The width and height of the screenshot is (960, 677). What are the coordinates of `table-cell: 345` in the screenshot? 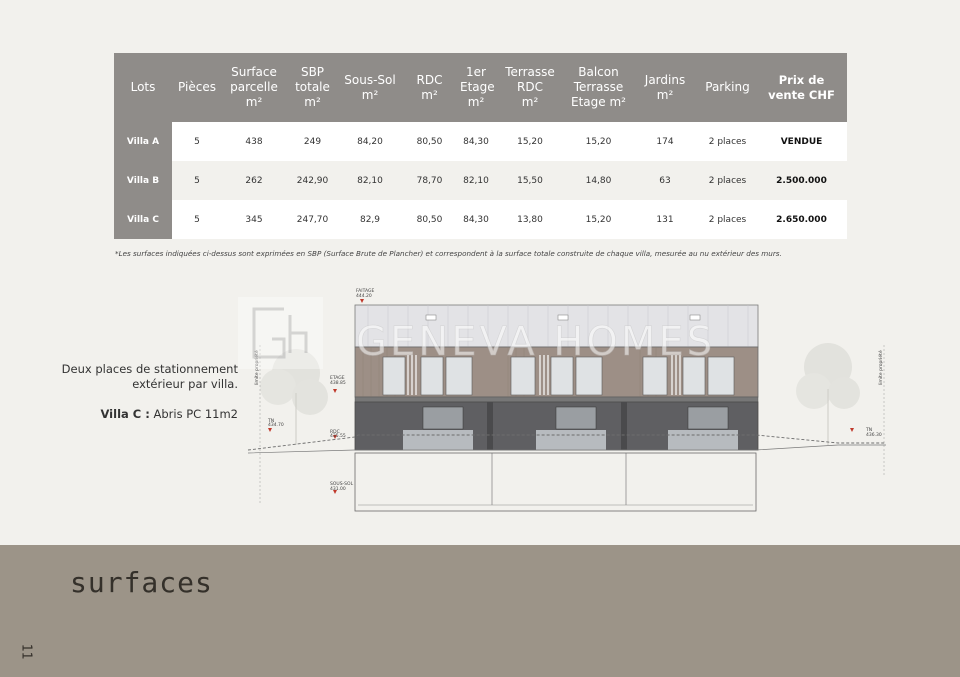 It's located at (254, 219).